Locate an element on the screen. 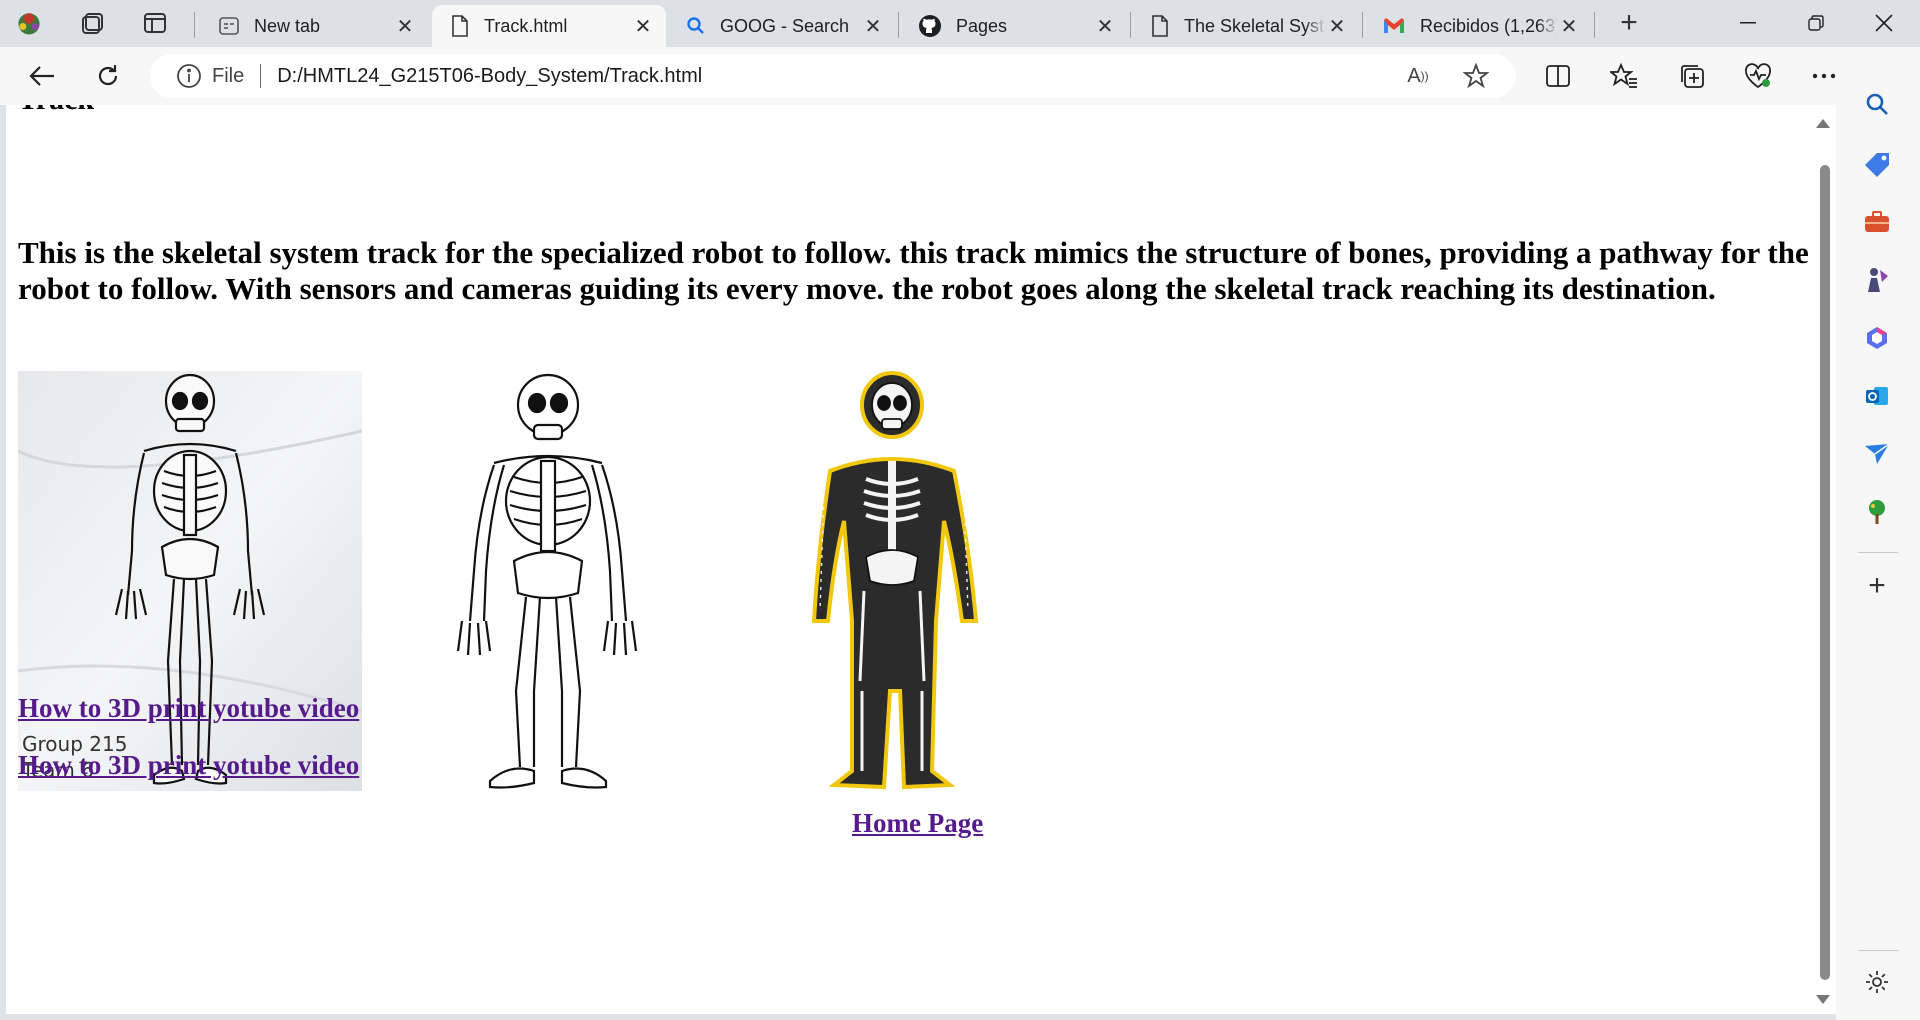 This screenshot has height=1020, width=1920. tab-label: GOOG - Search is located at coordinates (785, 25).